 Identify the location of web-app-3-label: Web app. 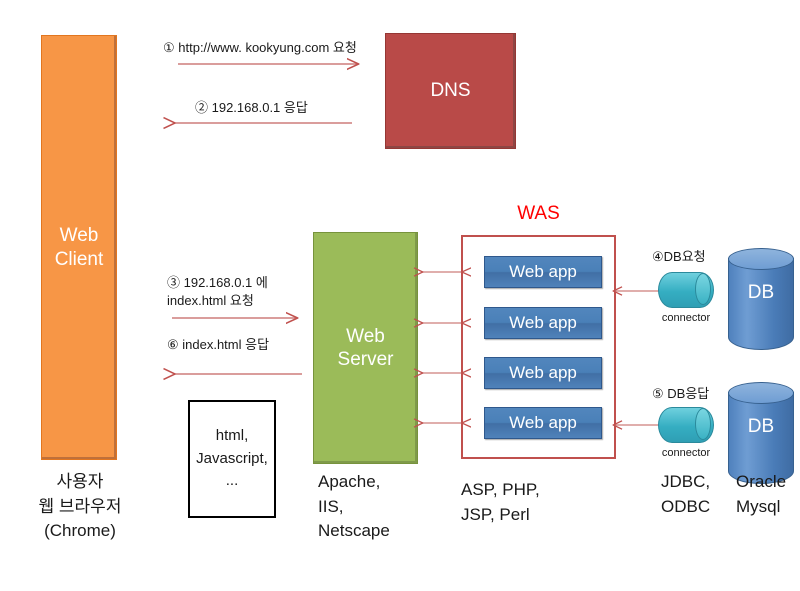
(543, 372).